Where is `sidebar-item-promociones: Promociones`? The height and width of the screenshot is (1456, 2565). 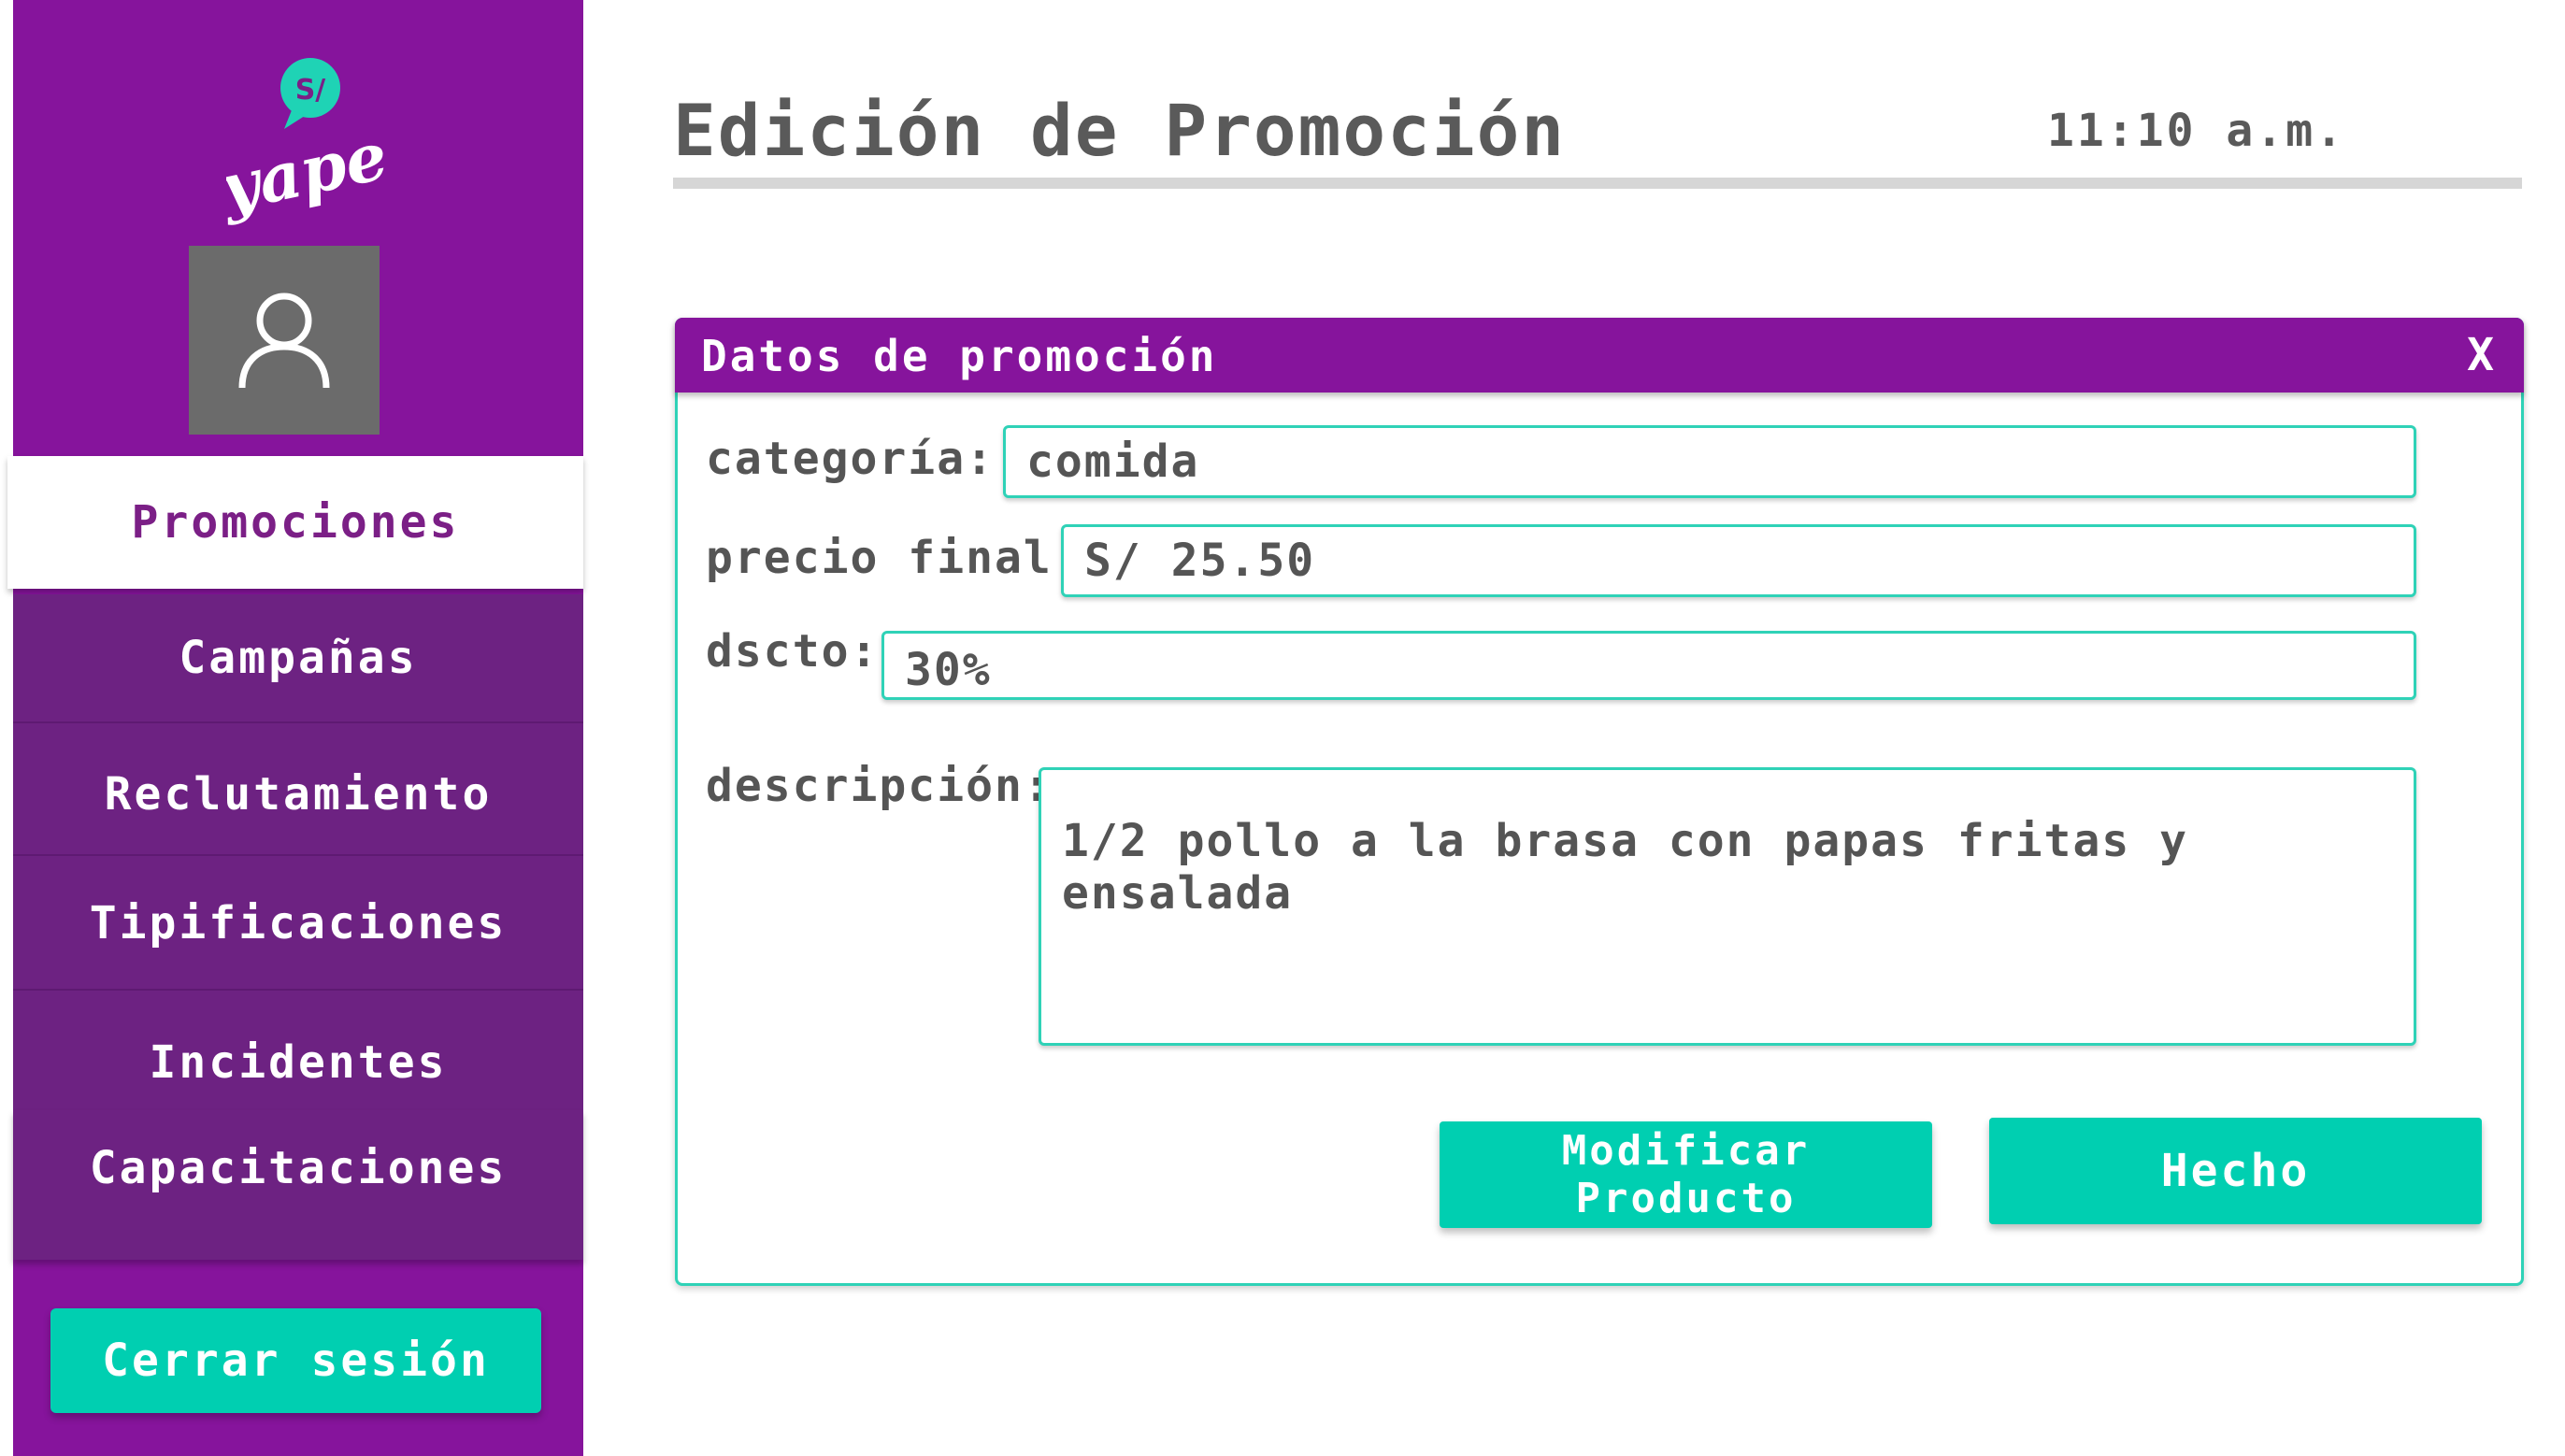 sidebar-item-promociones: Promociones is located at coordinates (295, 522).